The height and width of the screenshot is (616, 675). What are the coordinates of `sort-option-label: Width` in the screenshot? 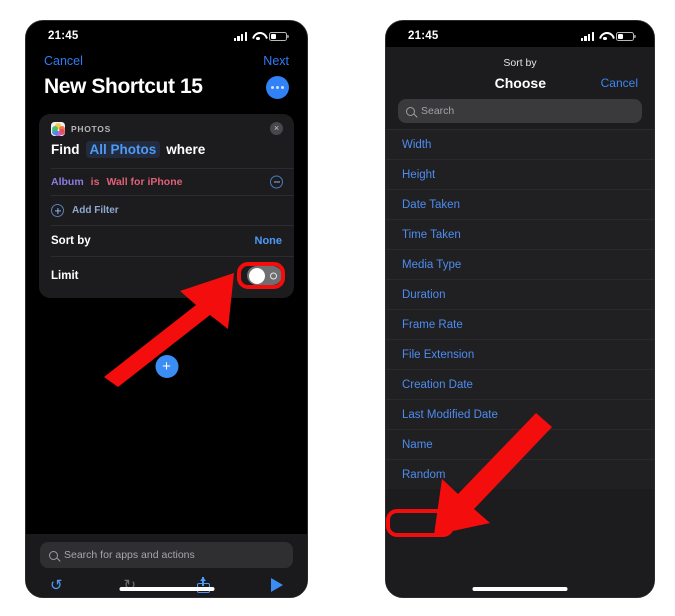 It's located at (417, 144).